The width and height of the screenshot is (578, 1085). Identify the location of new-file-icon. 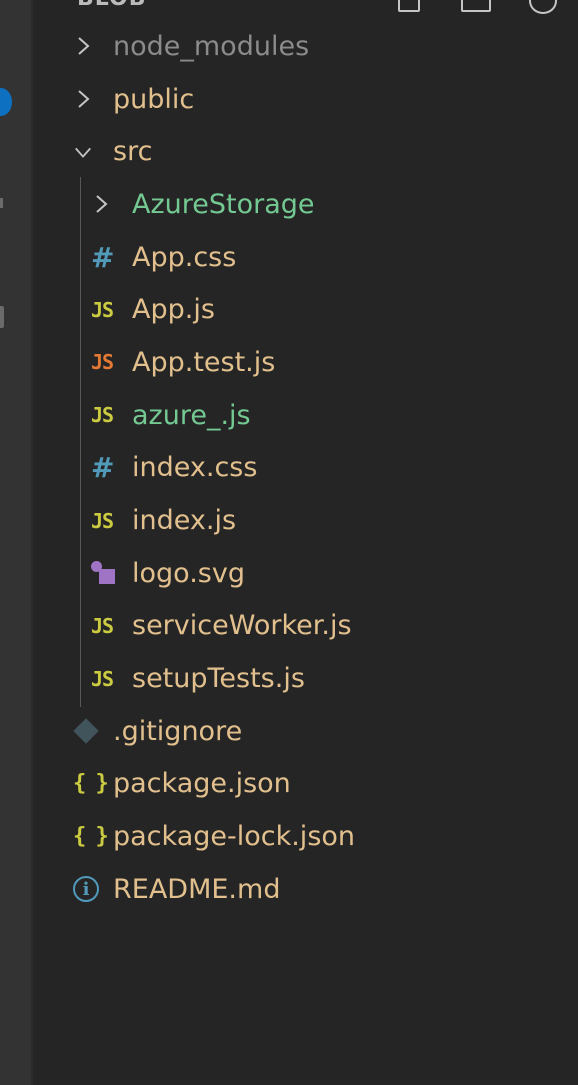
(409, 6).